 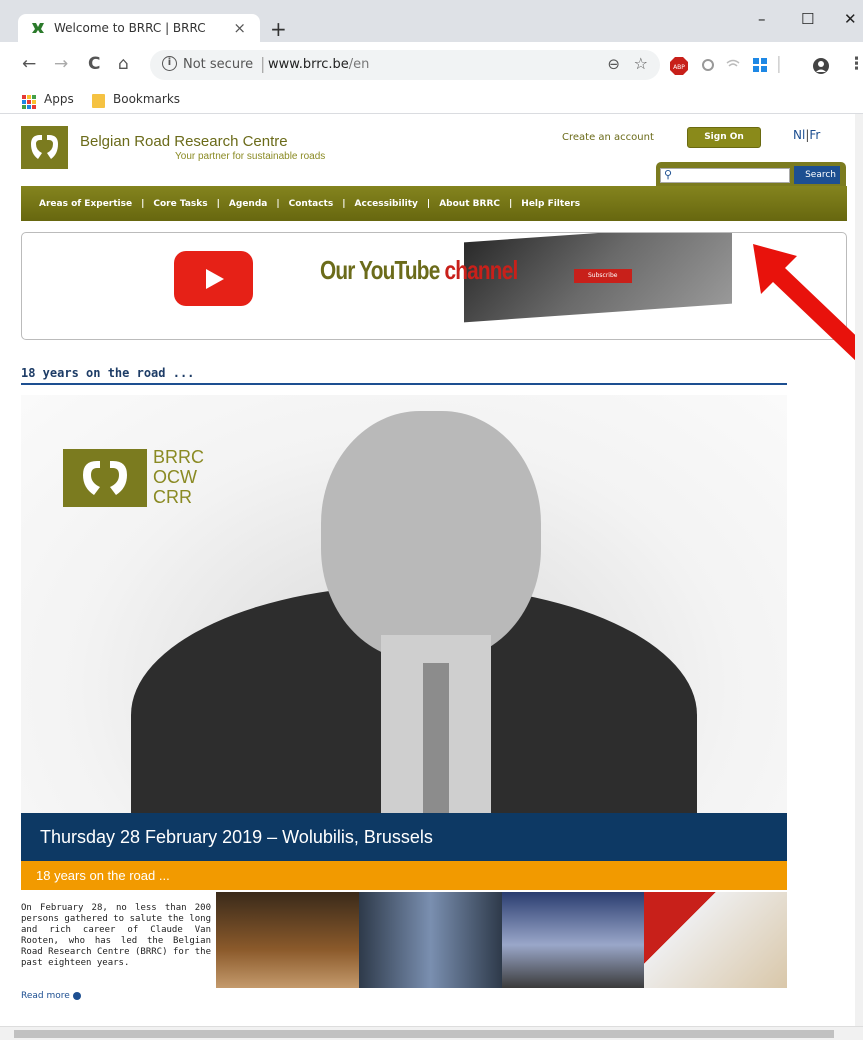 What do you see at coordinates (550, 204) in the screenshot?
I see `nav-help-filters: Help Filters` at bounding box center [550, 204].